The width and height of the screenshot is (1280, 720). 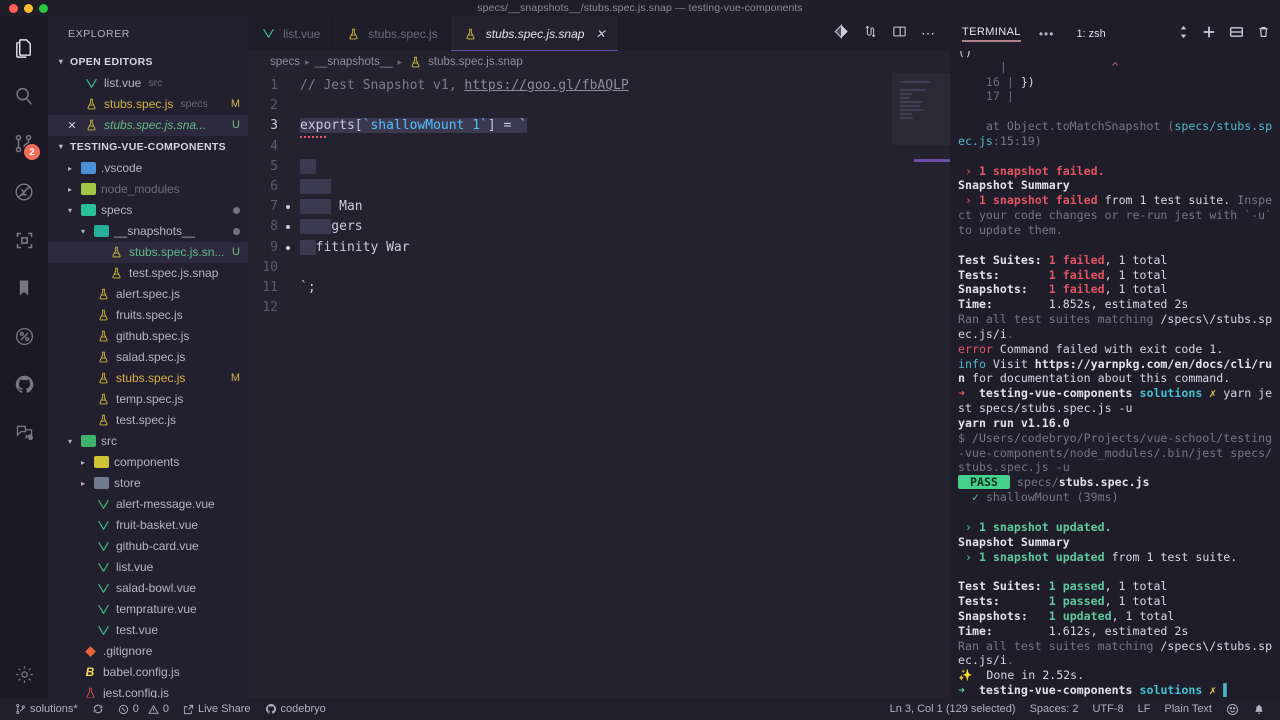 I want to click on tree-folder-row: ▾ __snapshots__, so click(x=148, y=231).